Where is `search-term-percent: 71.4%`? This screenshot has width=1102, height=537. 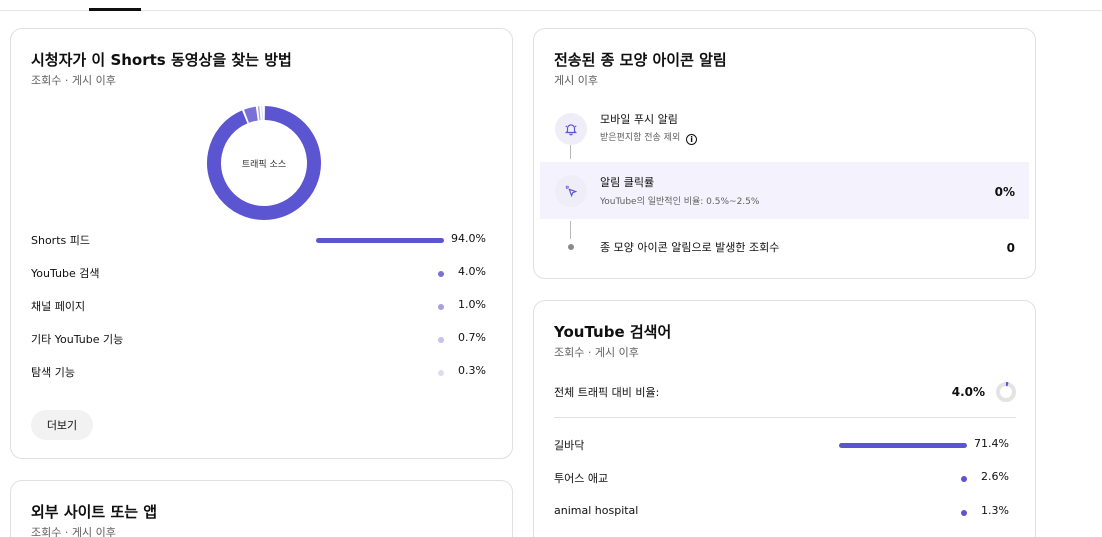 search-term-percent: 71.4% is located at coordinates (991, 443).